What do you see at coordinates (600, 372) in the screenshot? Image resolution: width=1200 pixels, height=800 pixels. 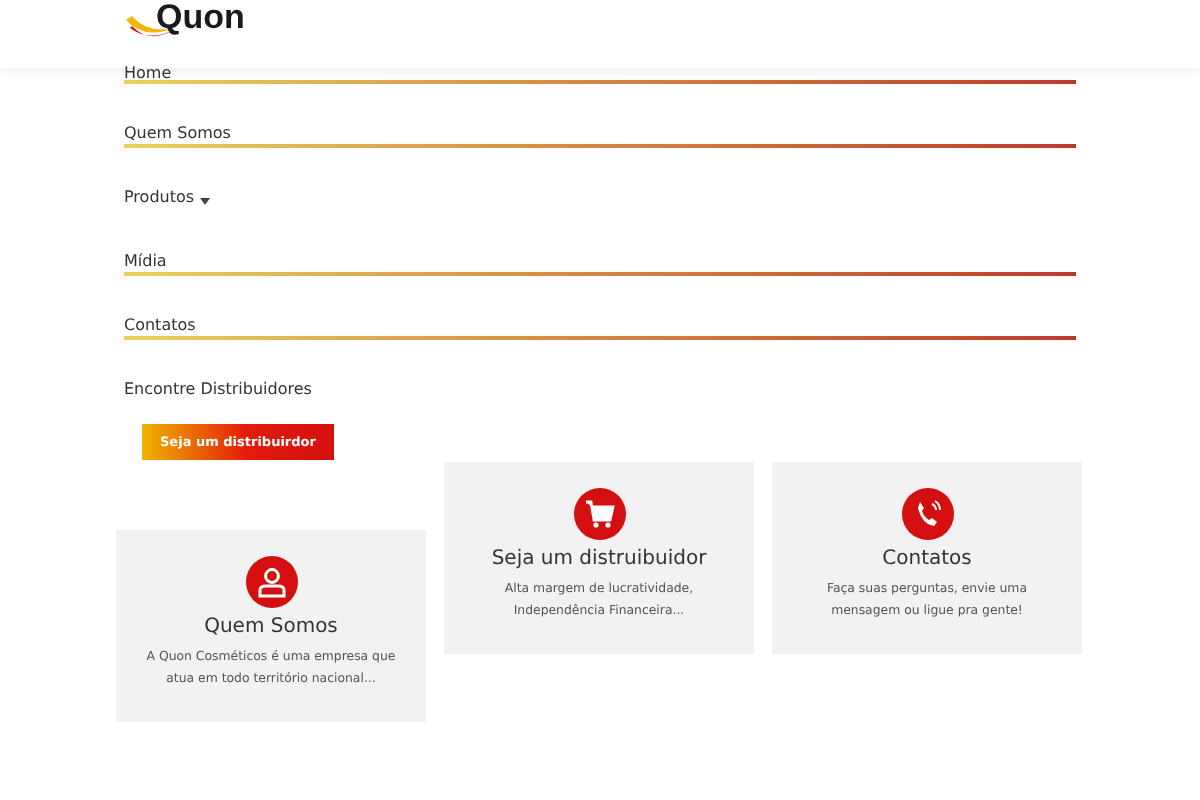 I see `menu-link: Encontre Distribuidores` at bounding box center [600, 372].